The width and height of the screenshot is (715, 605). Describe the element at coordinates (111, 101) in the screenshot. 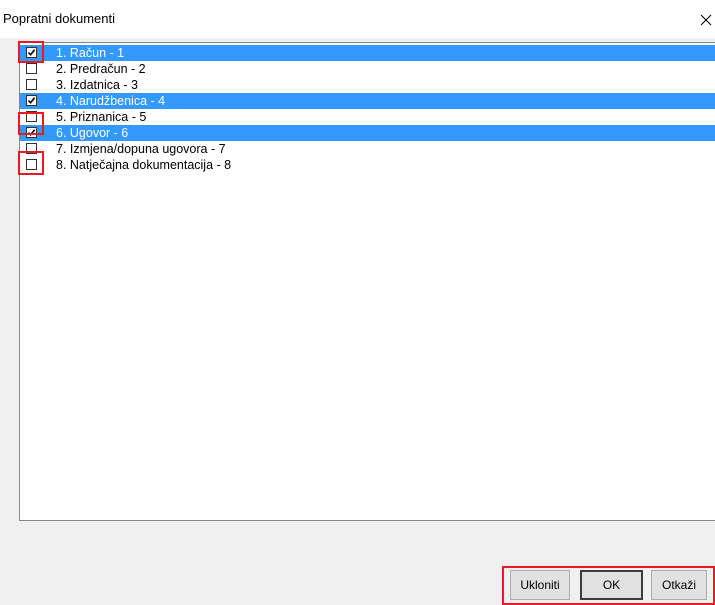

I see `list-item-label: 4. Narudžbenica - 4` at that location.